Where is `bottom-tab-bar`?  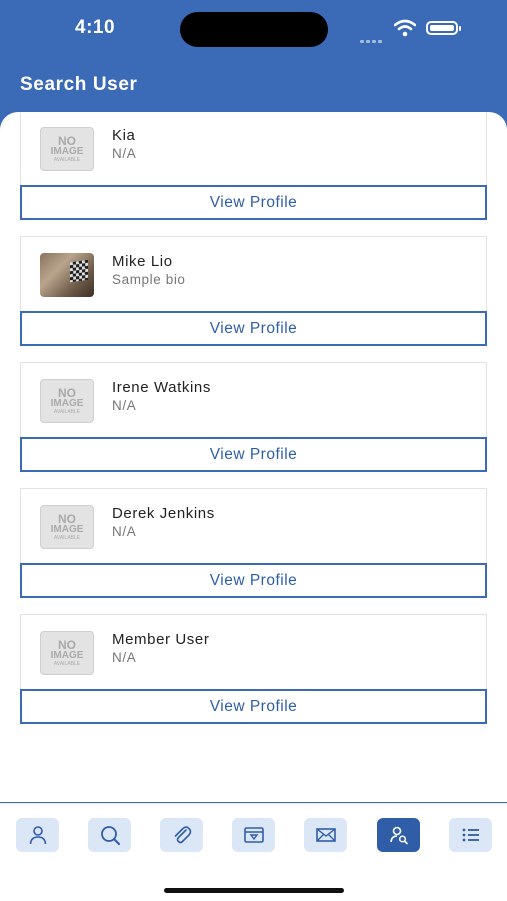
bottom-tab-bar is located at coordinates (253, 852).